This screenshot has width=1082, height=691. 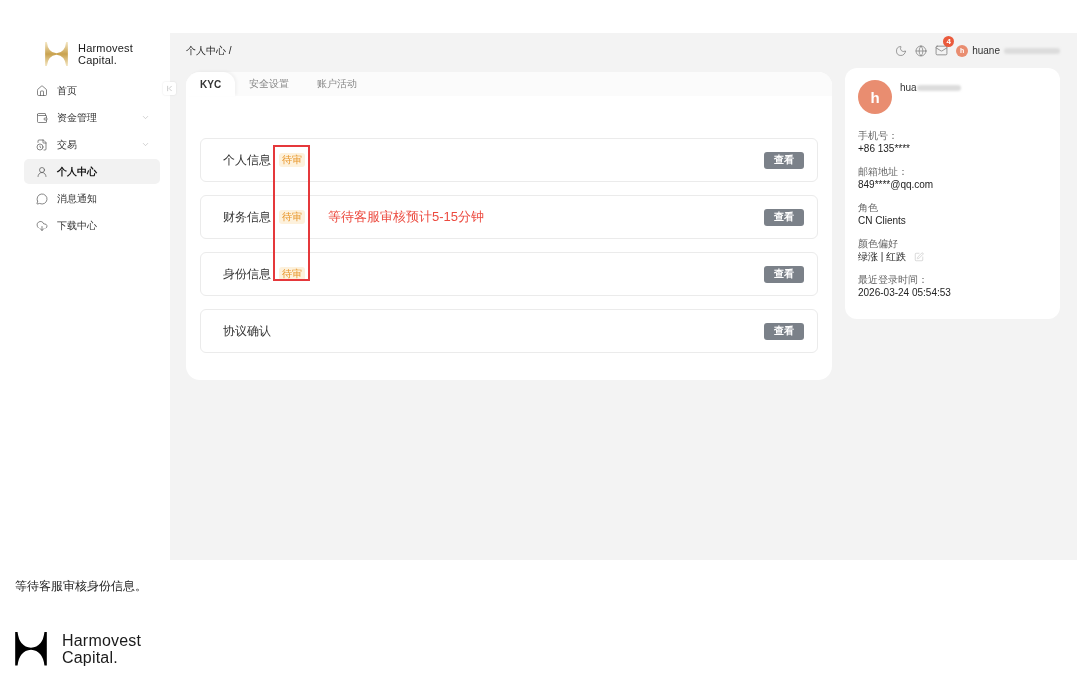 I want to click on field-value: 绿涨 | 红跌, so click(x=882, y=256).